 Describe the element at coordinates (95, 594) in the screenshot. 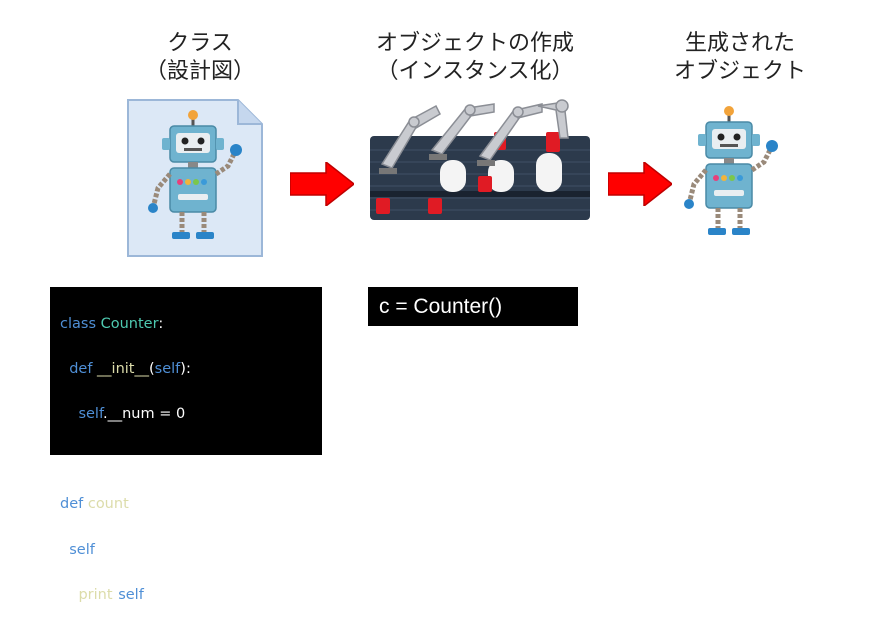

I see `code-function-name: print` at that location.